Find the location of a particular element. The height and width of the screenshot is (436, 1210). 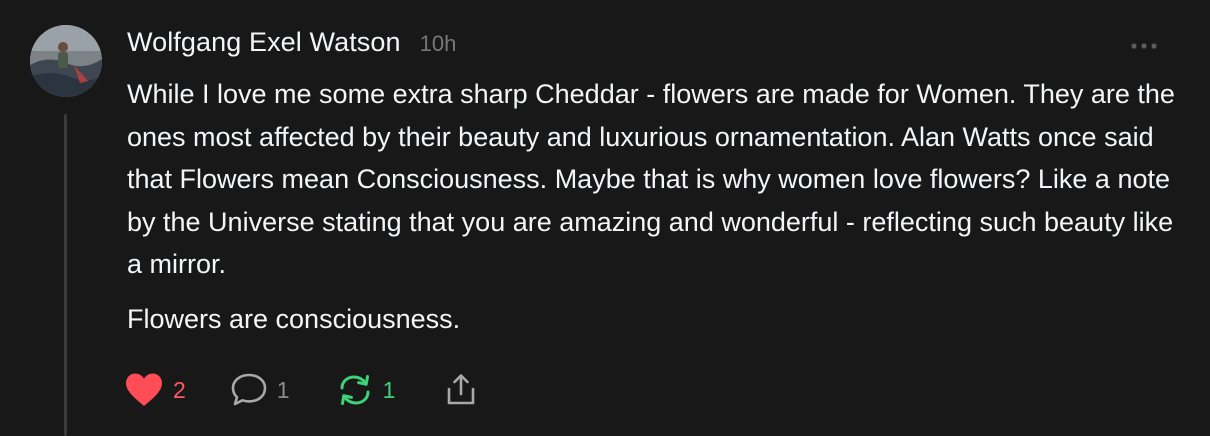

heart-icon is located at coordinates (144, 389).